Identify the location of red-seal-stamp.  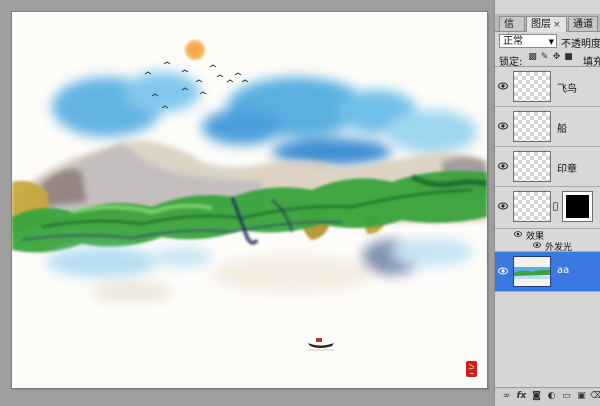
(471, 369).